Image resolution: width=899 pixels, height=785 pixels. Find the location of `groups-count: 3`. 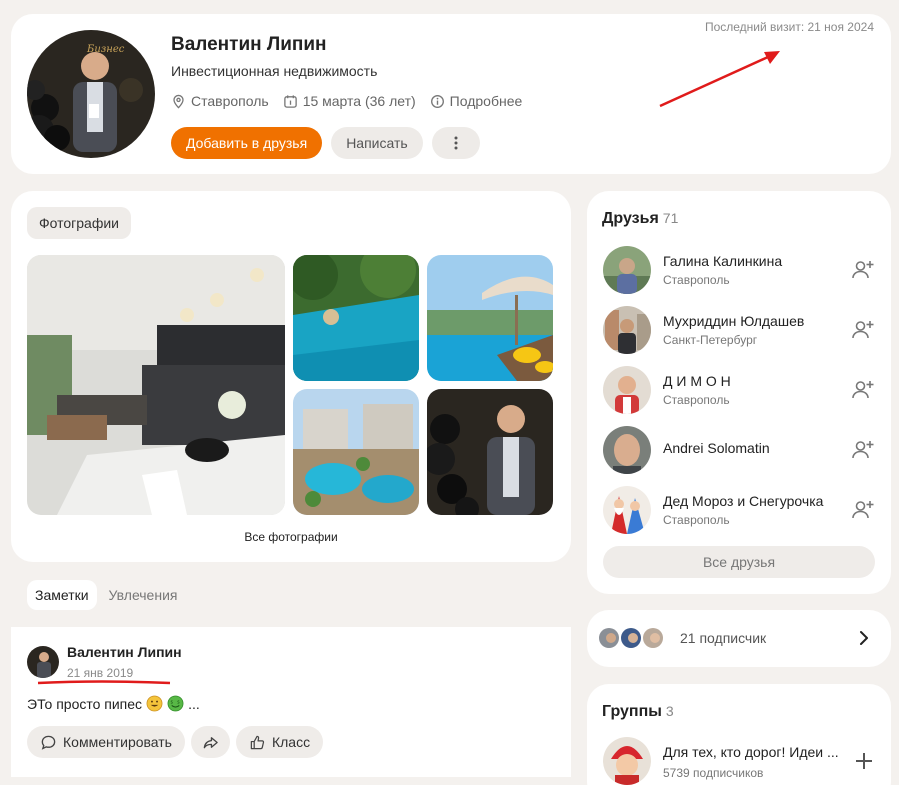

groups-count: 3 is located at coordinates (669, 711).